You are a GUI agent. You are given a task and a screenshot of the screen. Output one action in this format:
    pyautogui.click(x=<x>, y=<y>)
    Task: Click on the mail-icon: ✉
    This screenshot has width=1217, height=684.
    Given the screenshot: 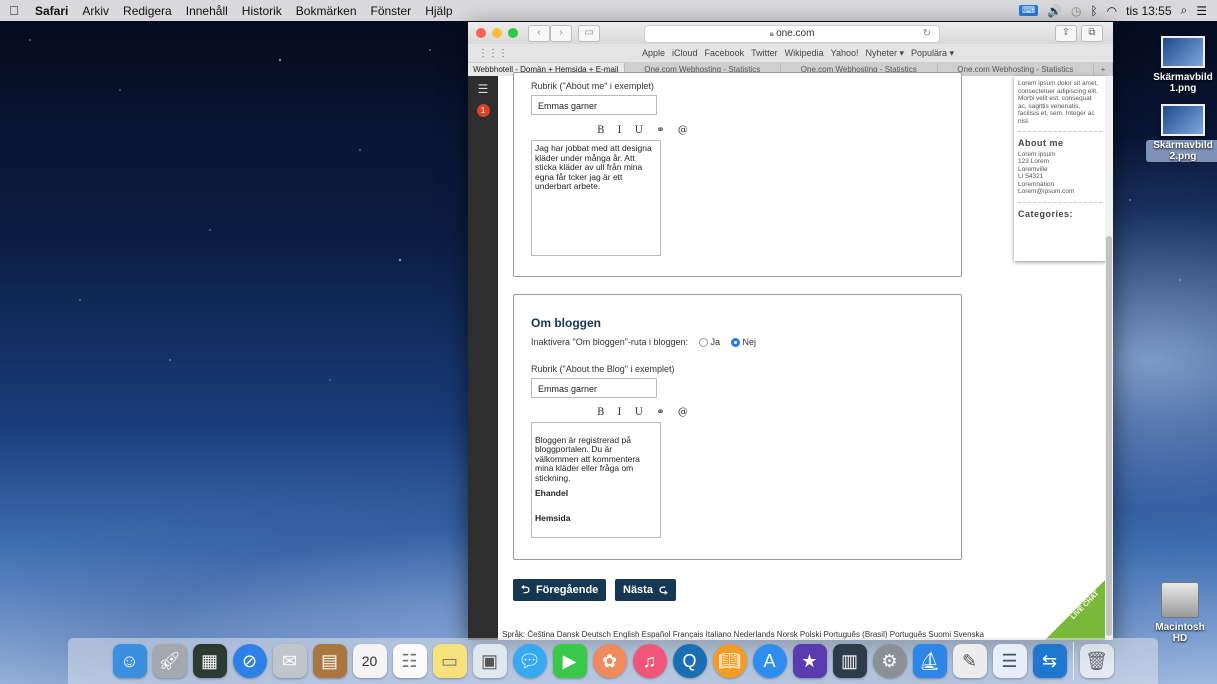 What is the action you would take?
    pyautogui.click(x=289, y=661)
    